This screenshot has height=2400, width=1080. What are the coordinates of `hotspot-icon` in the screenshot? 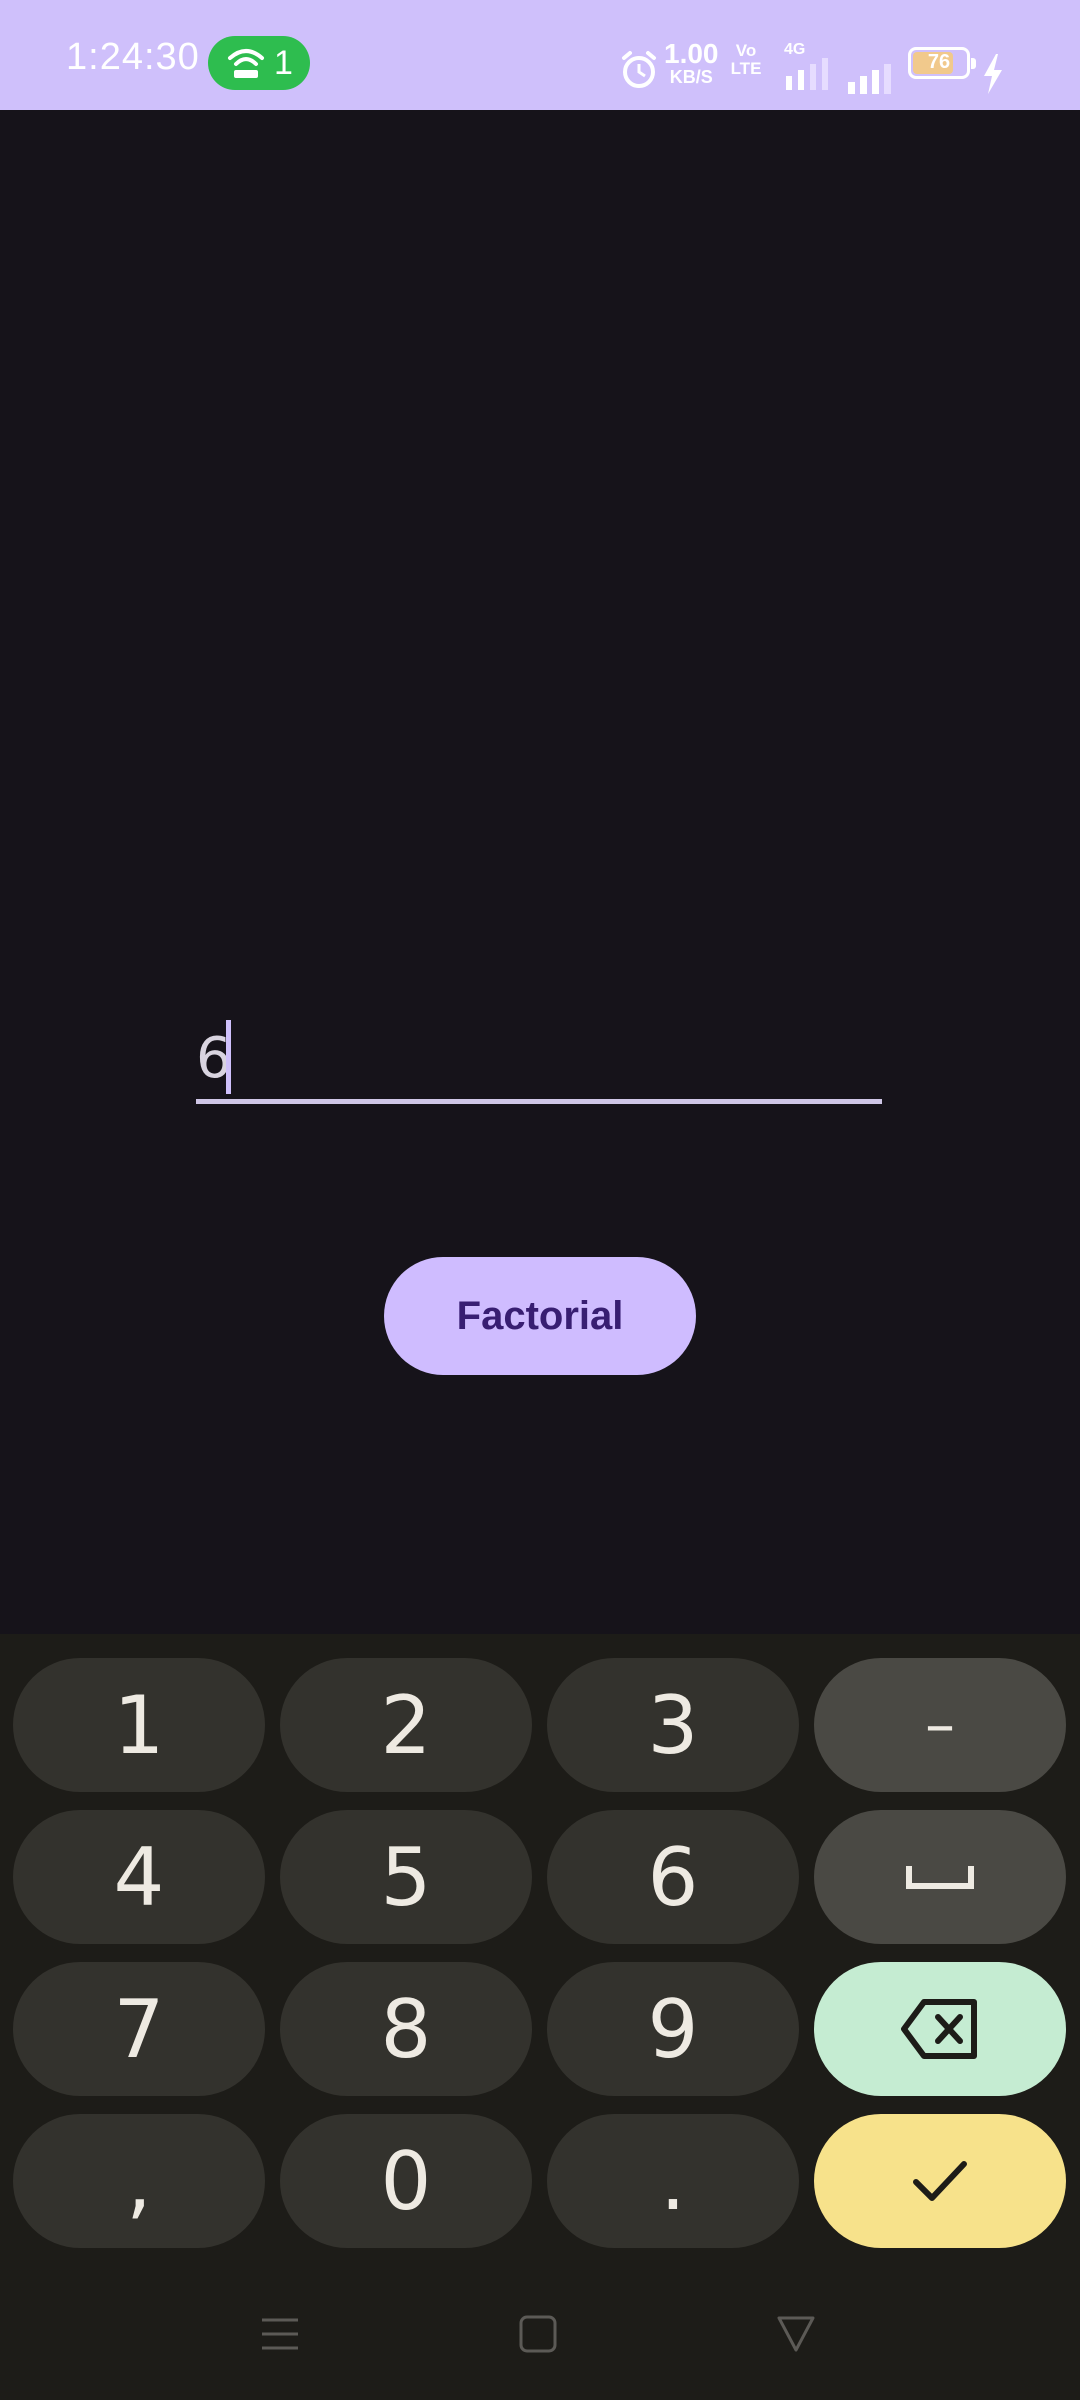 It's located at (246, 63).